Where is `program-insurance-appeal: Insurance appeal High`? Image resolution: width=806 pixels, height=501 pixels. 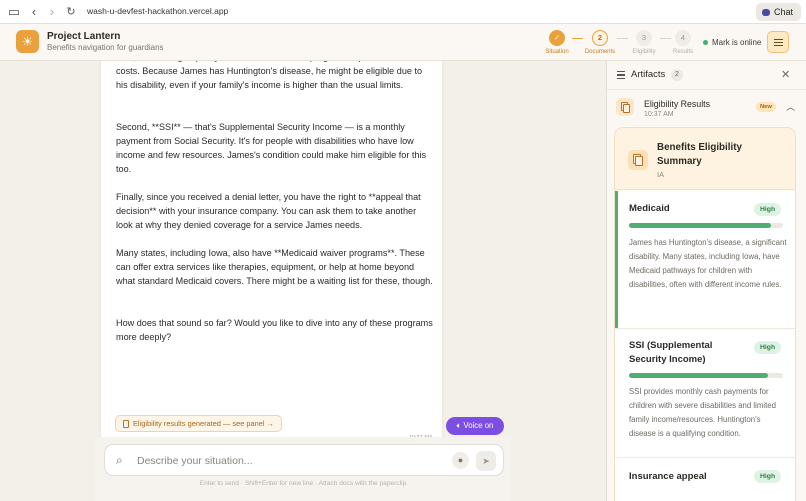 program-insurance-appeal: Insurance appeal High is located at coordinates (705, 479).